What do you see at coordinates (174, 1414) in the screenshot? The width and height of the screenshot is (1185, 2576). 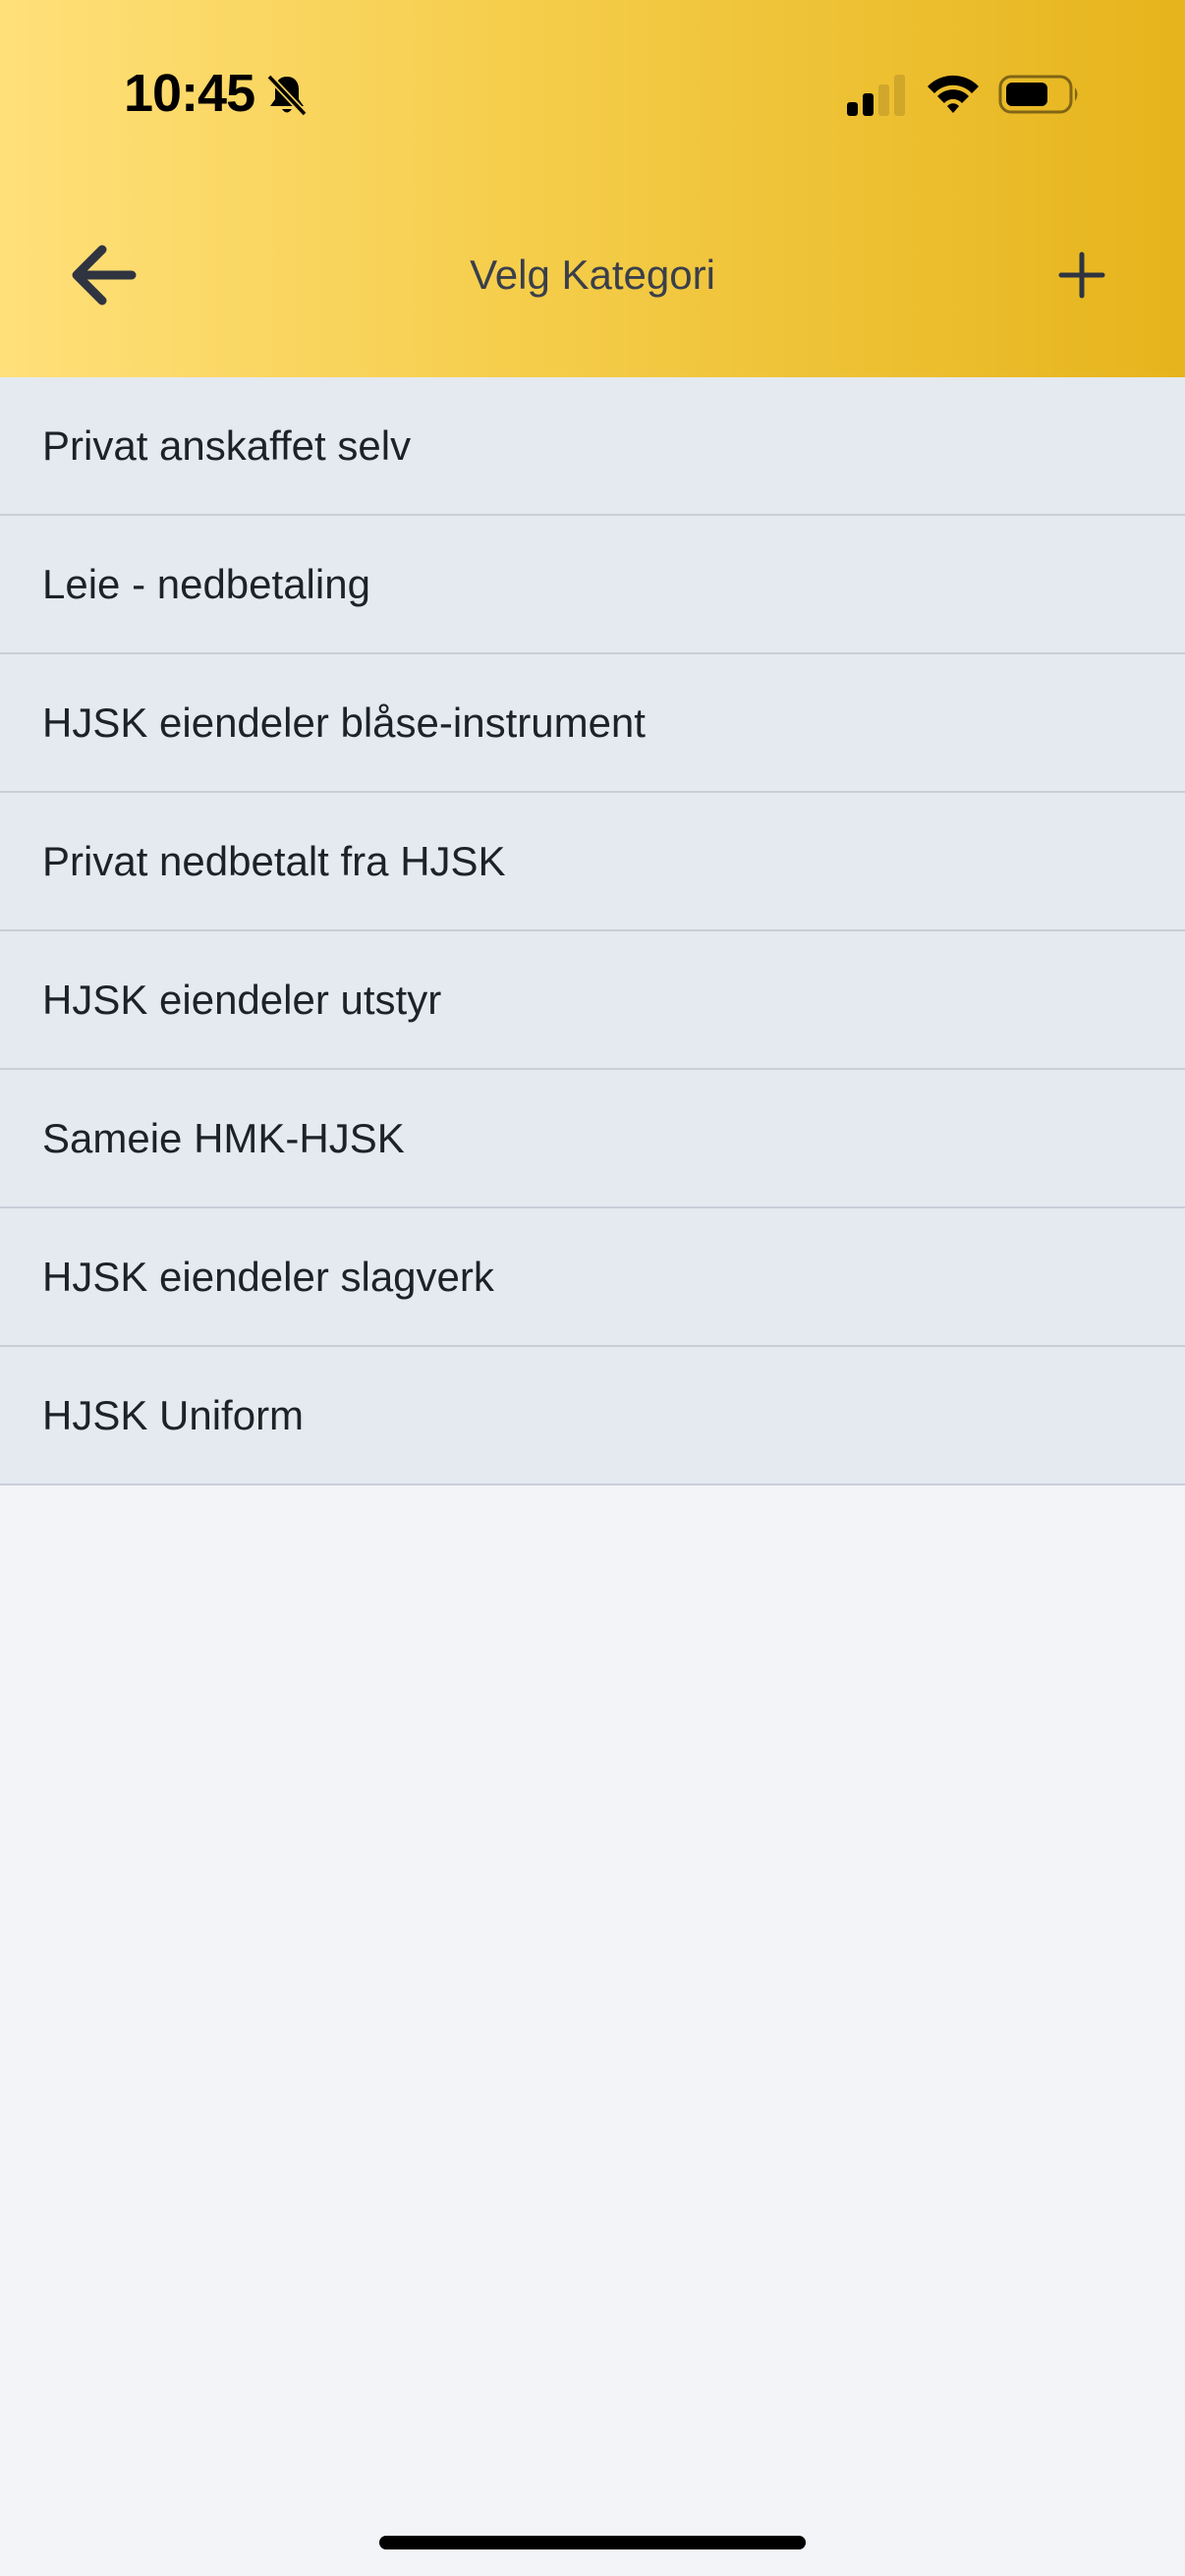 I see `list-item-label: HJSK Uniform` at bounding box center [174, 1414].